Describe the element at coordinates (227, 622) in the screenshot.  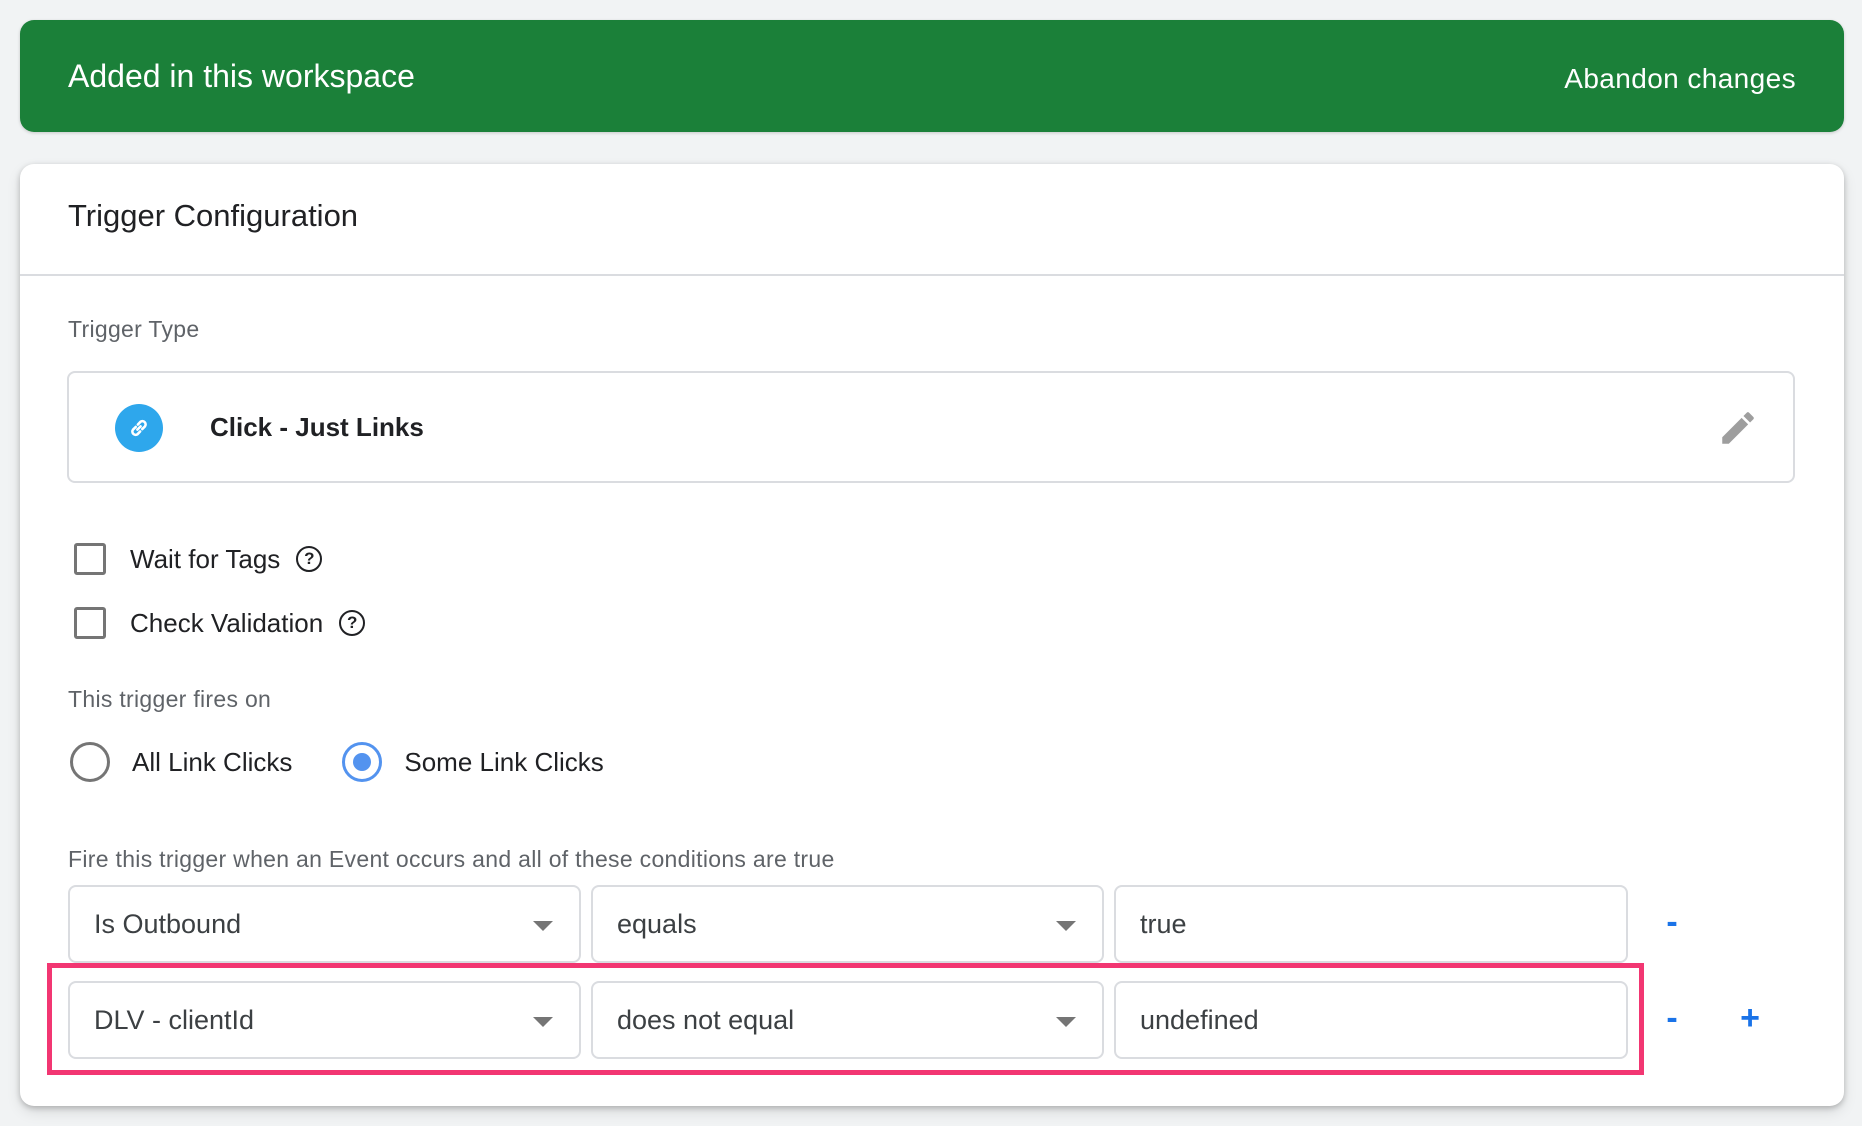
I see `check-validation-label: Check Validation` at that location.